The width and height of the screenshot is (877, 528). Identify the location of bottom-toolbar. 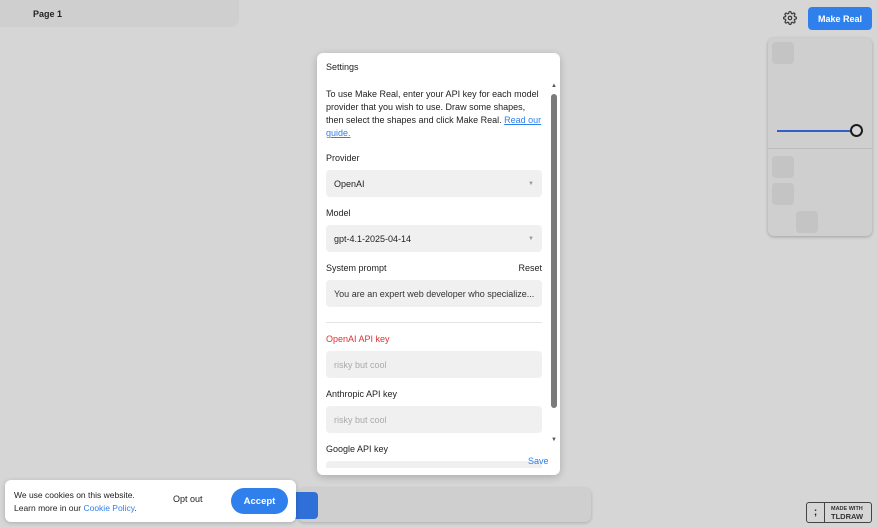
(444, 505).